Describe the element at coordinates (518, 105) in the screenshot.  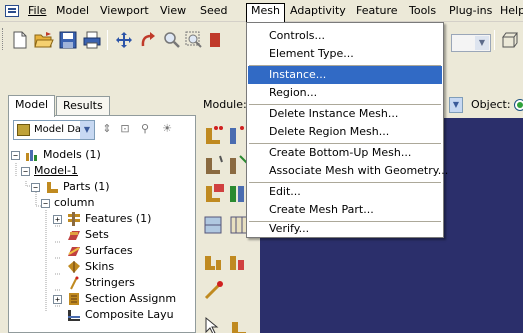
I see `object-radio-button` at that location.